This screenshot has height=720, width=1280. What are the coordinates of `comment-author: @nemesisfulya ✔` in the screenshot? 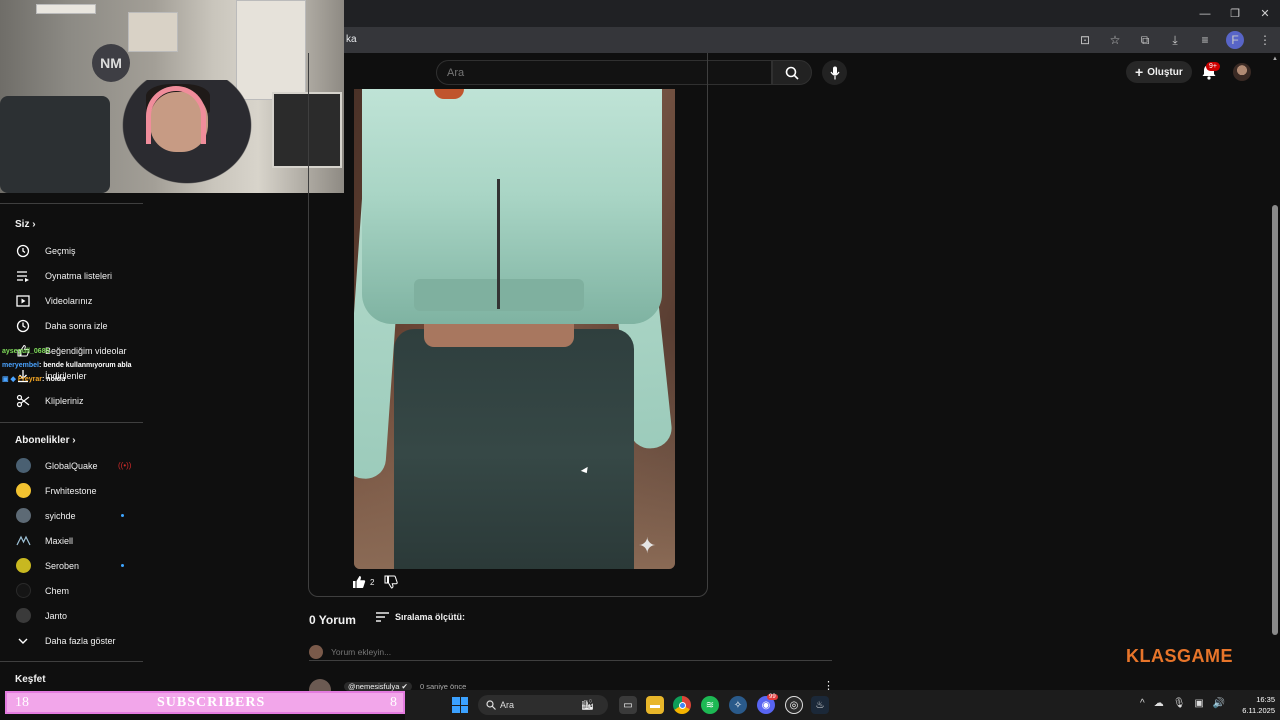 It's located at (378, 686).